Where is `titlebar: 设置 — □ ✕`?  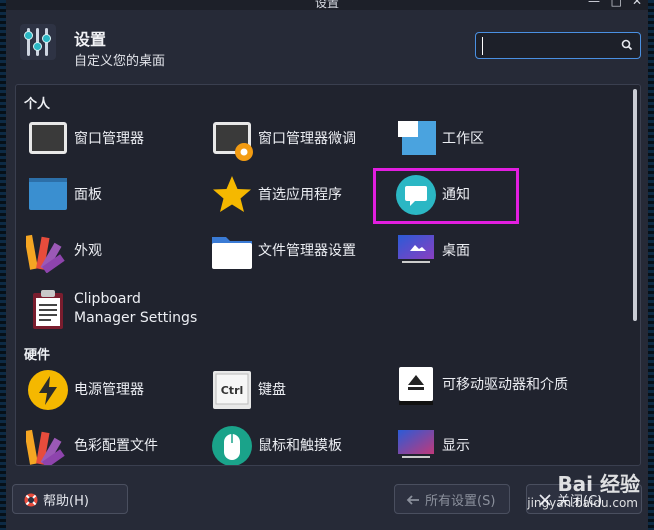 titlebar: 设置 — □ ✕ is located at coordinates (327, 5).